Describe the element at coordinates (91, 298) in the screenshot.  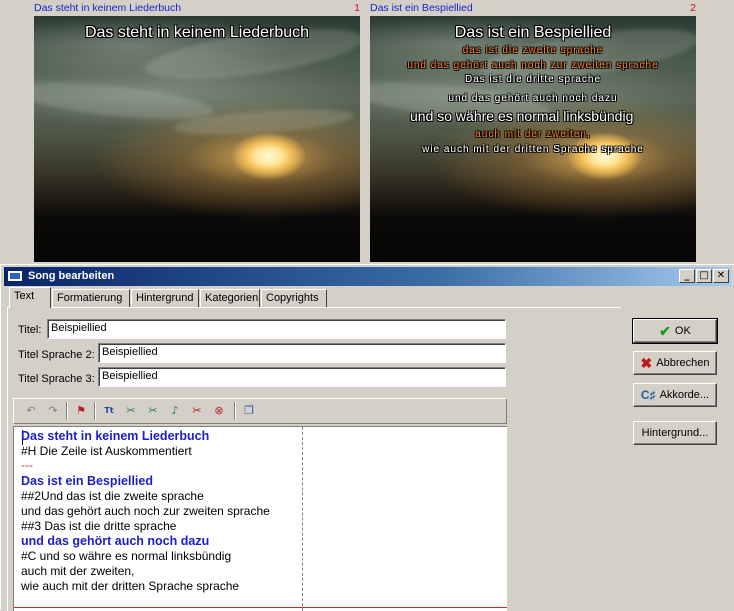
I see `tab-formatierung: Formatierung` at that location.